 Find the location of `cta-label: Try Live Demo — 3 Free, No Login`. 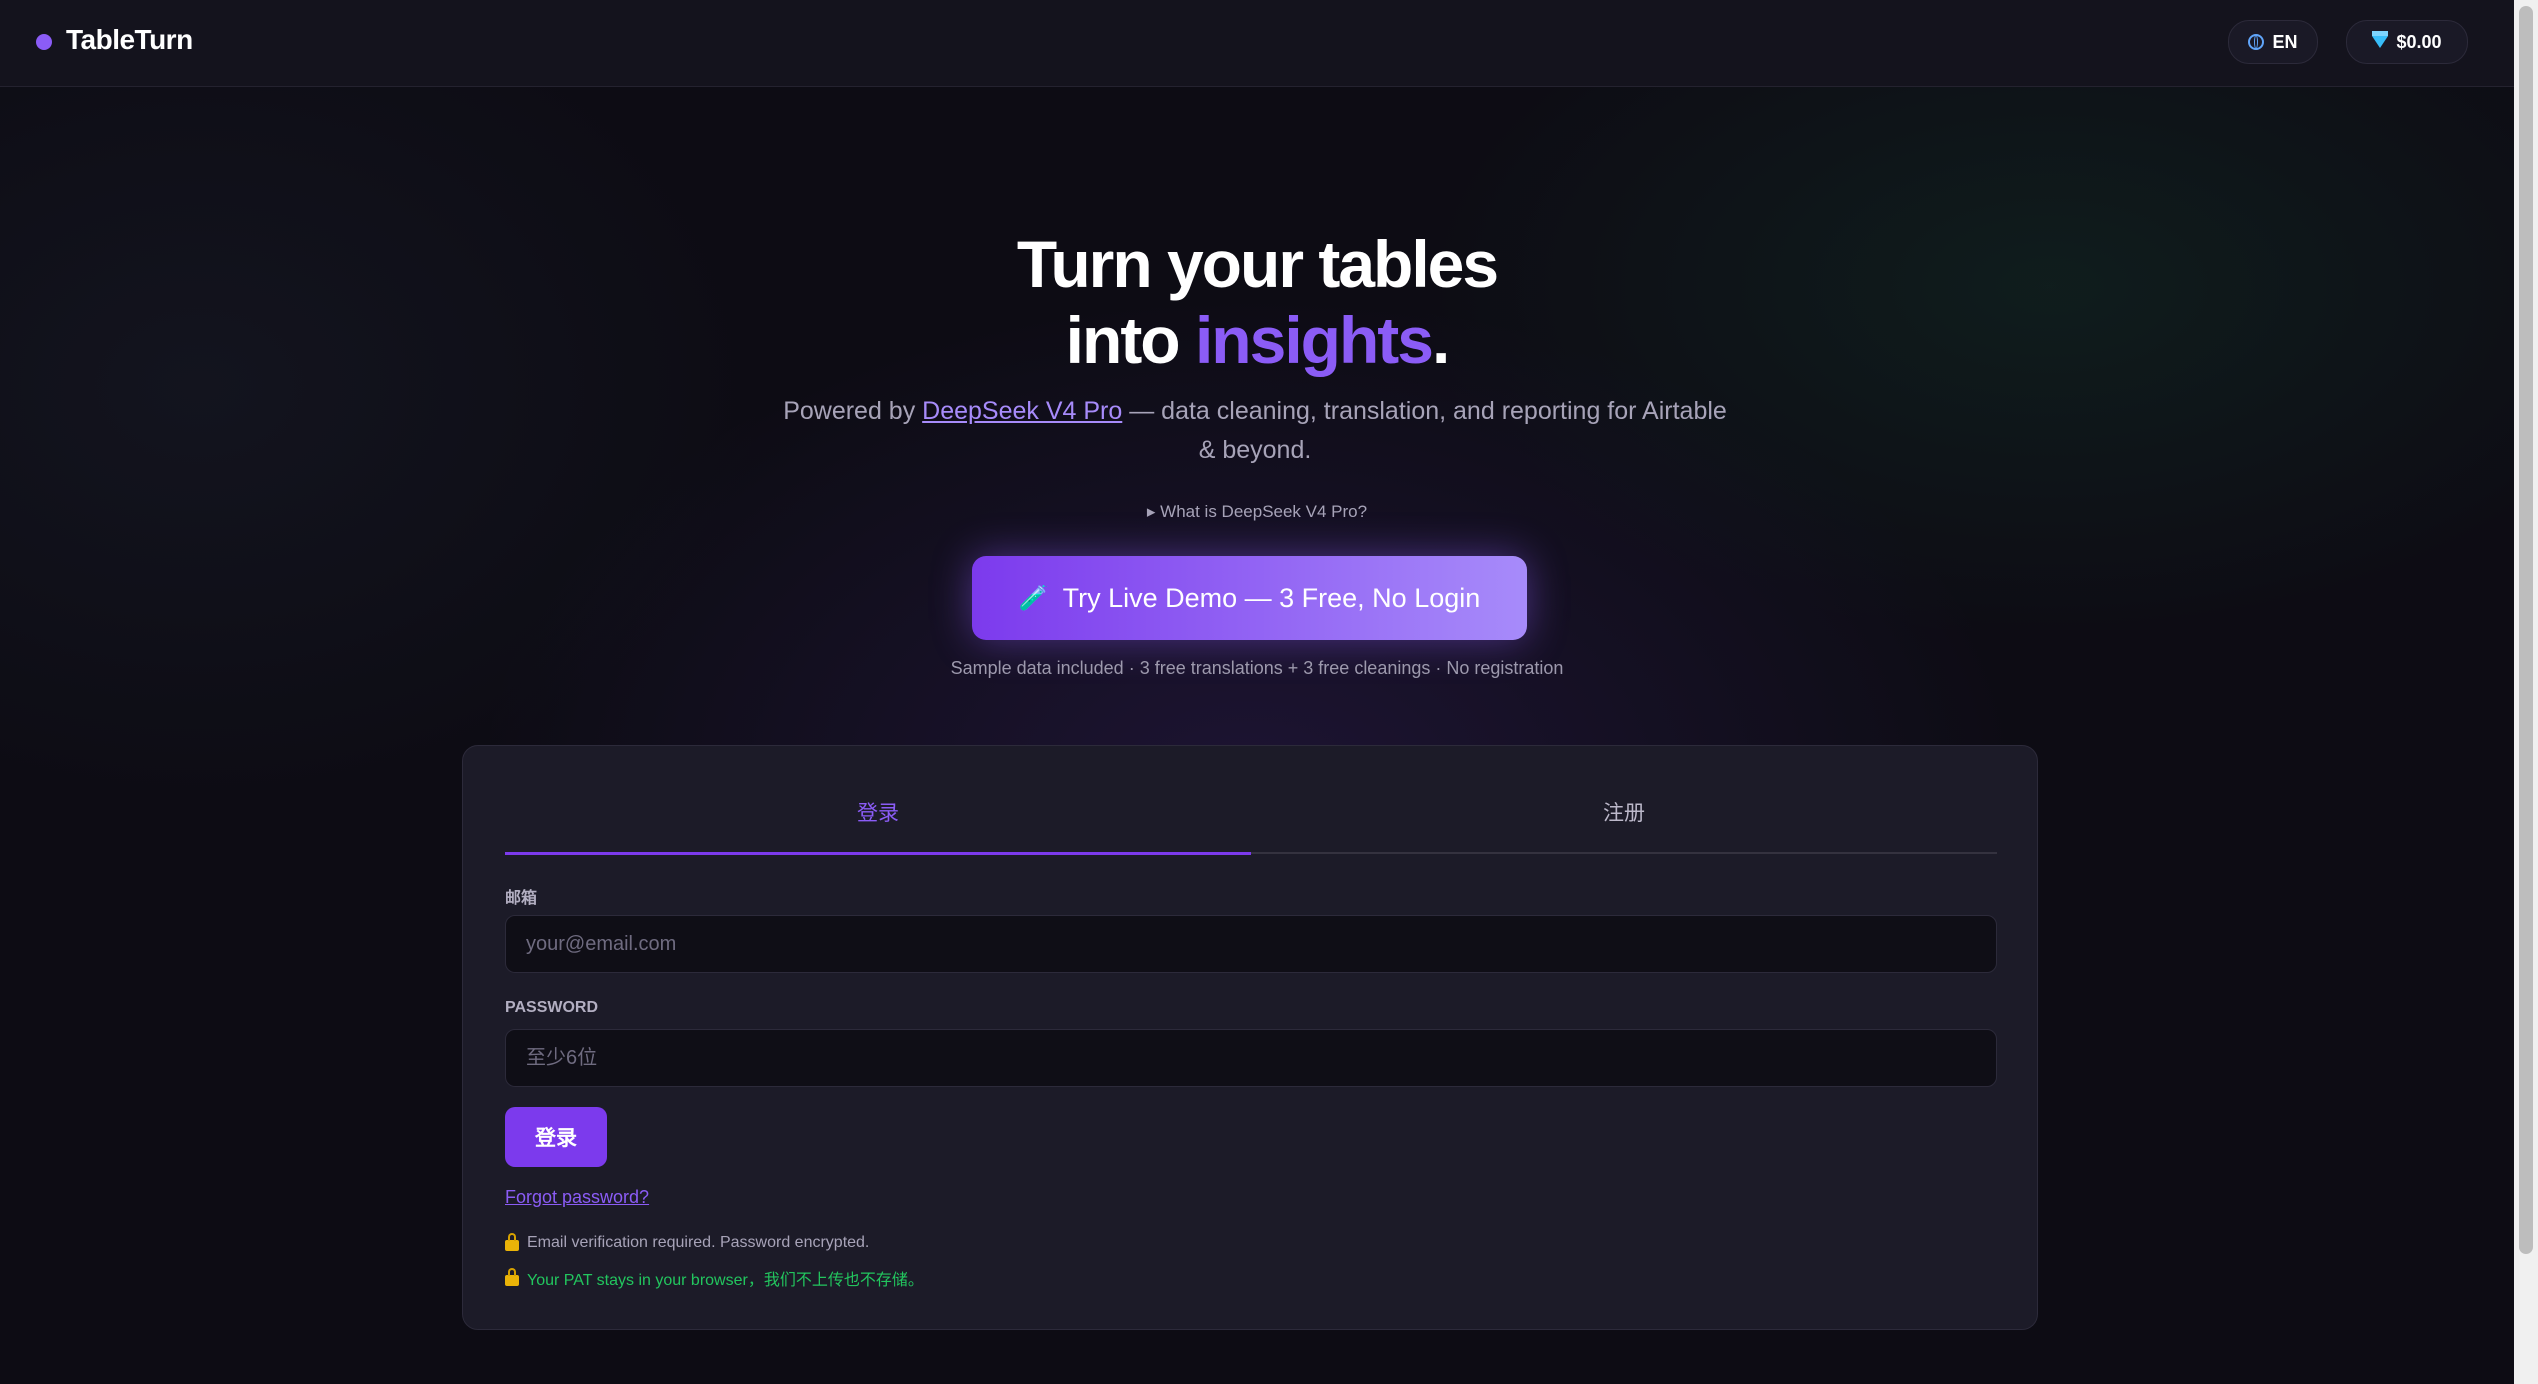

cta-label: Try Live Demo — 3 Free, No Login is located at coordinates (1271, 597).